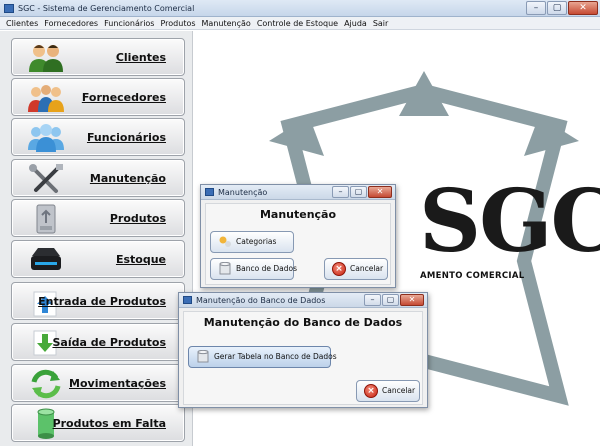 The height and width of the screenshot is (446, 600). Describe the element at coordinates (298, 192) in the screenshot. I see `maintenance-dialog-titlebar: Manutenção – ▢ ✕` at that location.